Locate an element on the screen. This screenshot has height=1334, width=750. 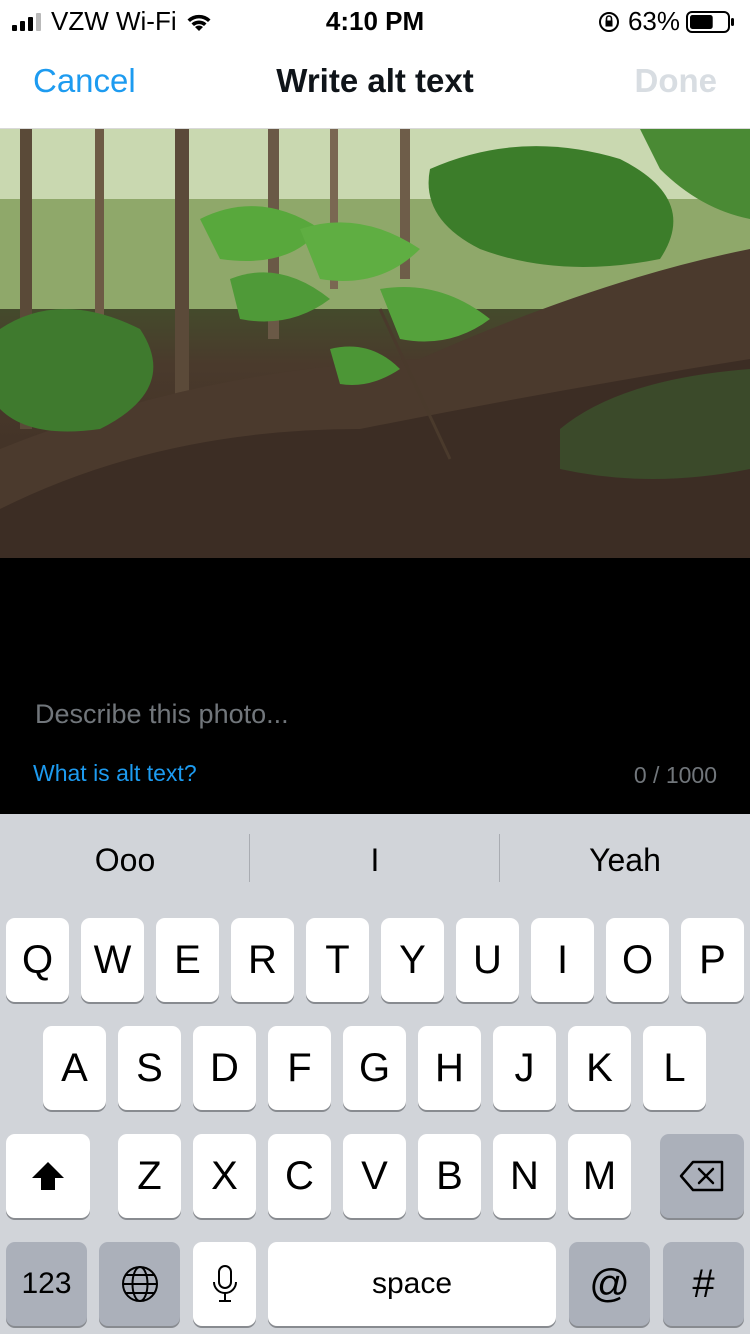
key-z: Z is located at coordinates (149, 1176).